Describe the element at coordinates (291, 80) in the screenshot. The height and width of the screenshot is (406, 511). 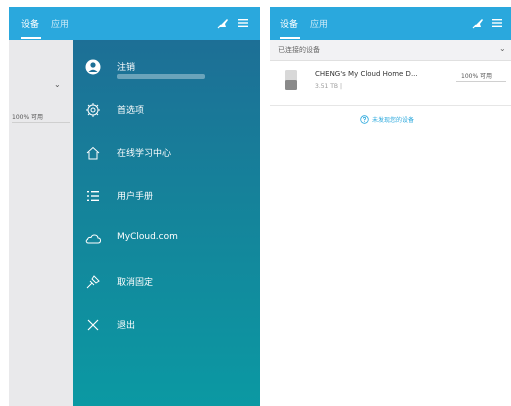
I see `nas-device-icon` at that location.